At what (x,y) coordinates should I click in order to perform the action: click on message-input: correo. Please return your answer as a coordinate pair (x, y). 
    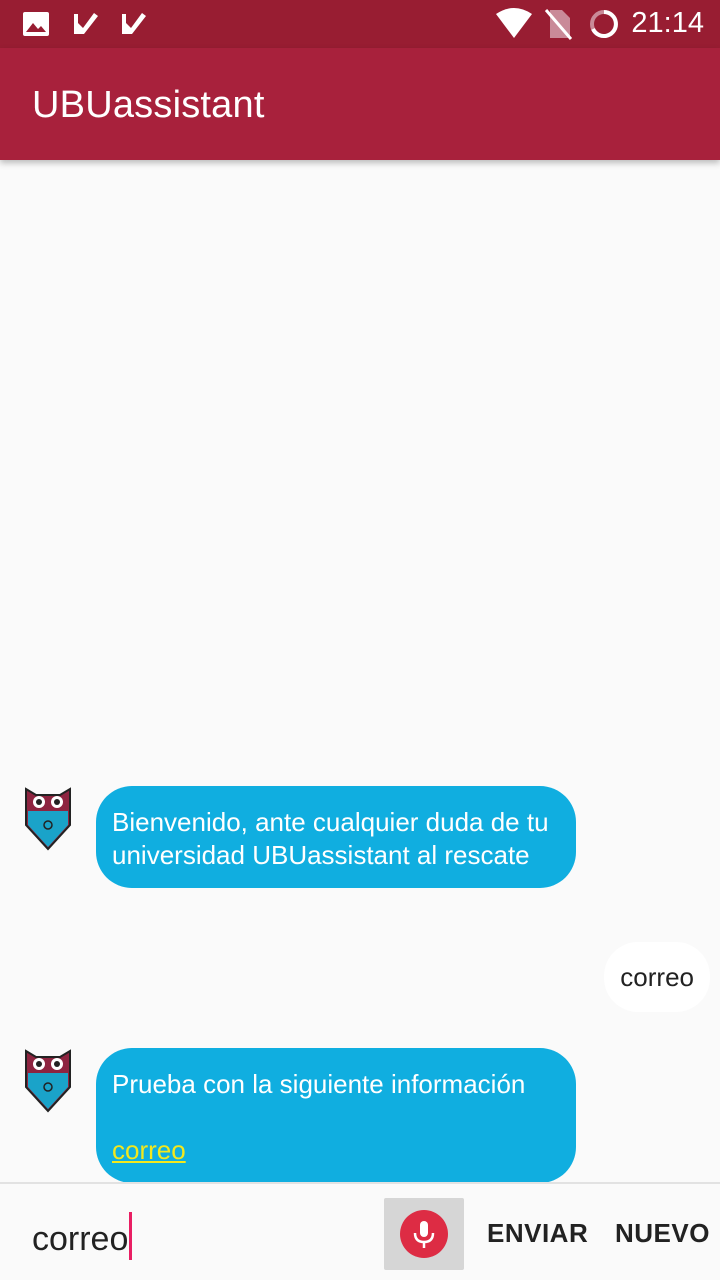
    Looking at the image, I should click on (82, 1236).